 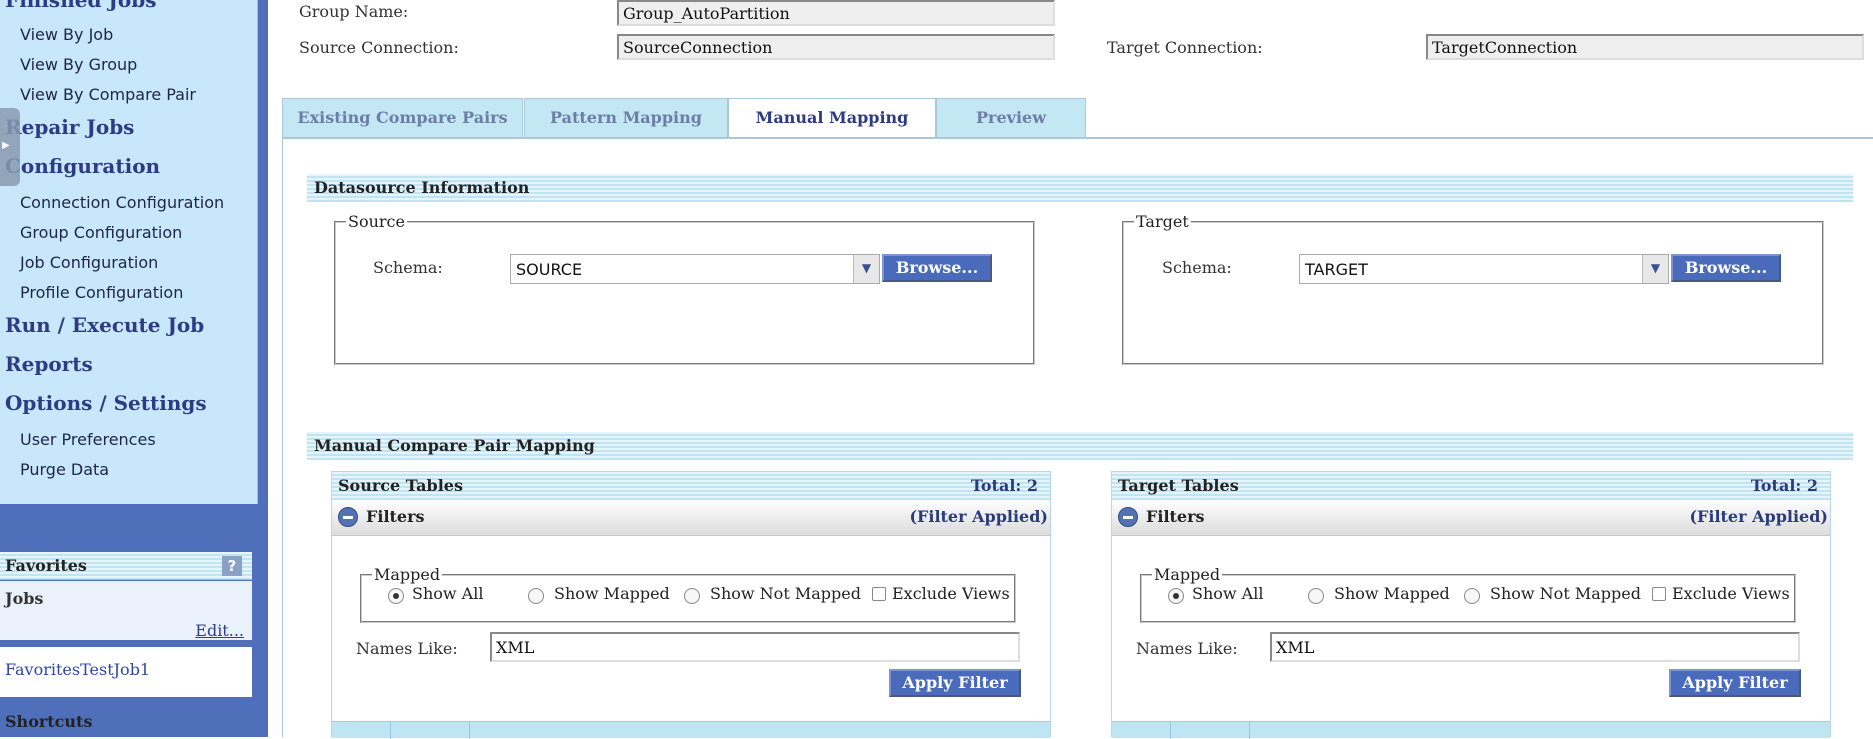 I want to click on manual-mapping-section-header: Manual Compare Pair Mapping, so click(x=1080, y=446).